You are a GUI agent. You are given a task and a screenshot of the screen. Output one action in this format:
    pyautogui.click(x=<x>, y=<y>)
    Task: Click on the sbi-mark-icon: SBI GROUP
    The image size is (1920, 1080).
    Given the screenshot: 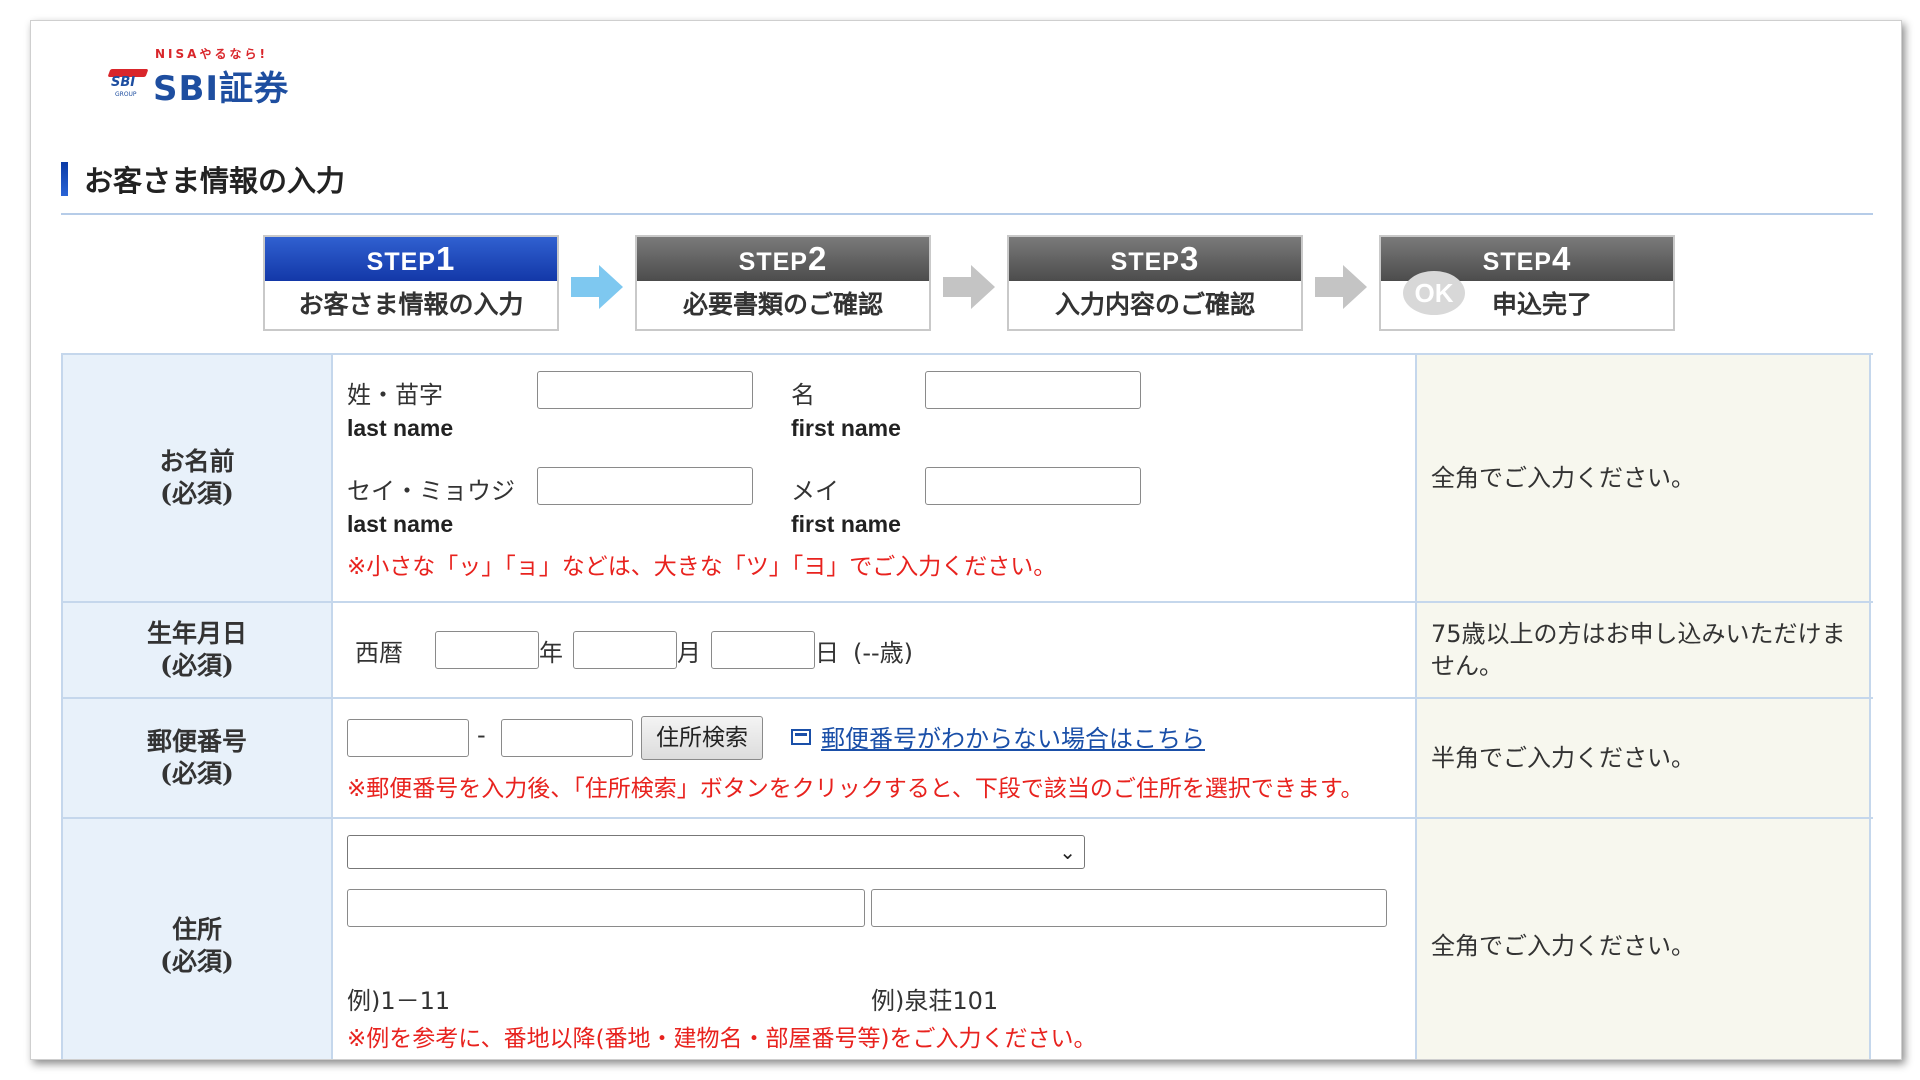 What is the action you would take?
    pyautogui.click(x=128, y=82)
    